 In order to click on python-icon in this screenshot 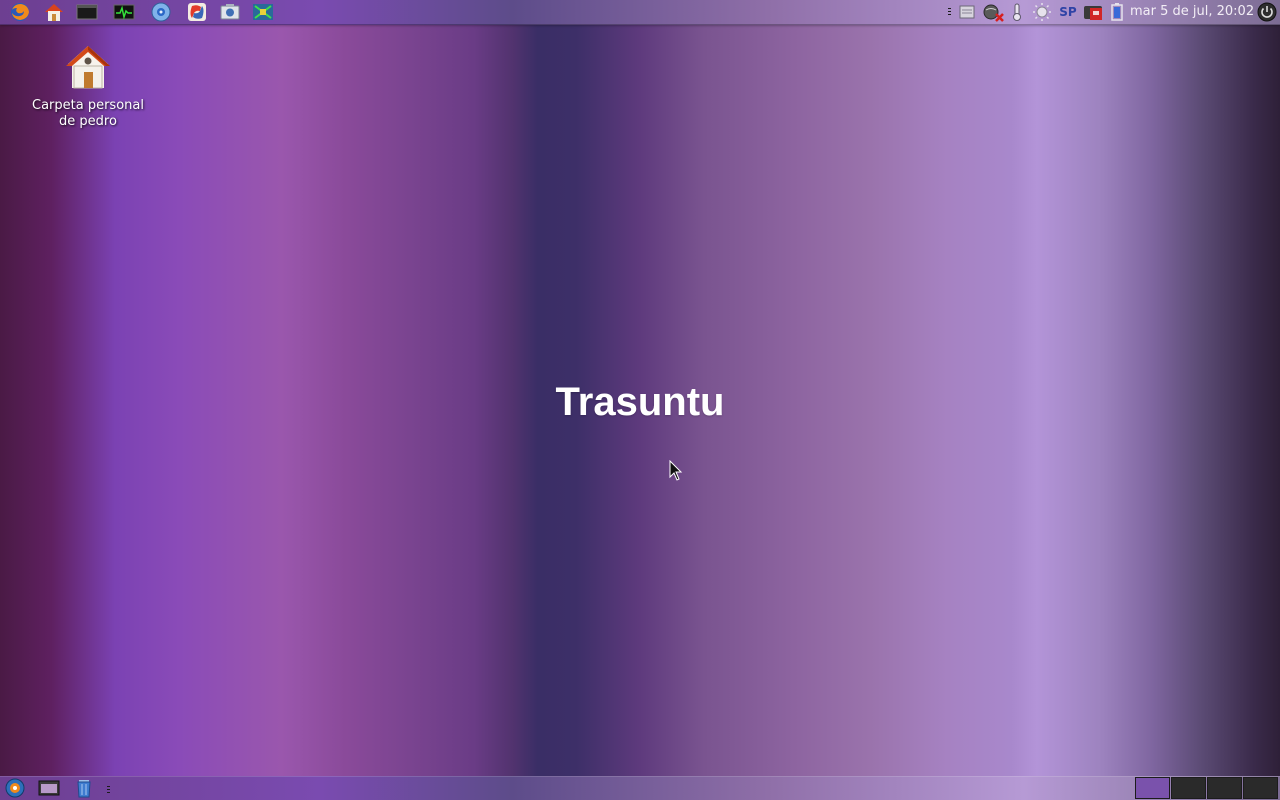, I will do `click(197, 12)`.